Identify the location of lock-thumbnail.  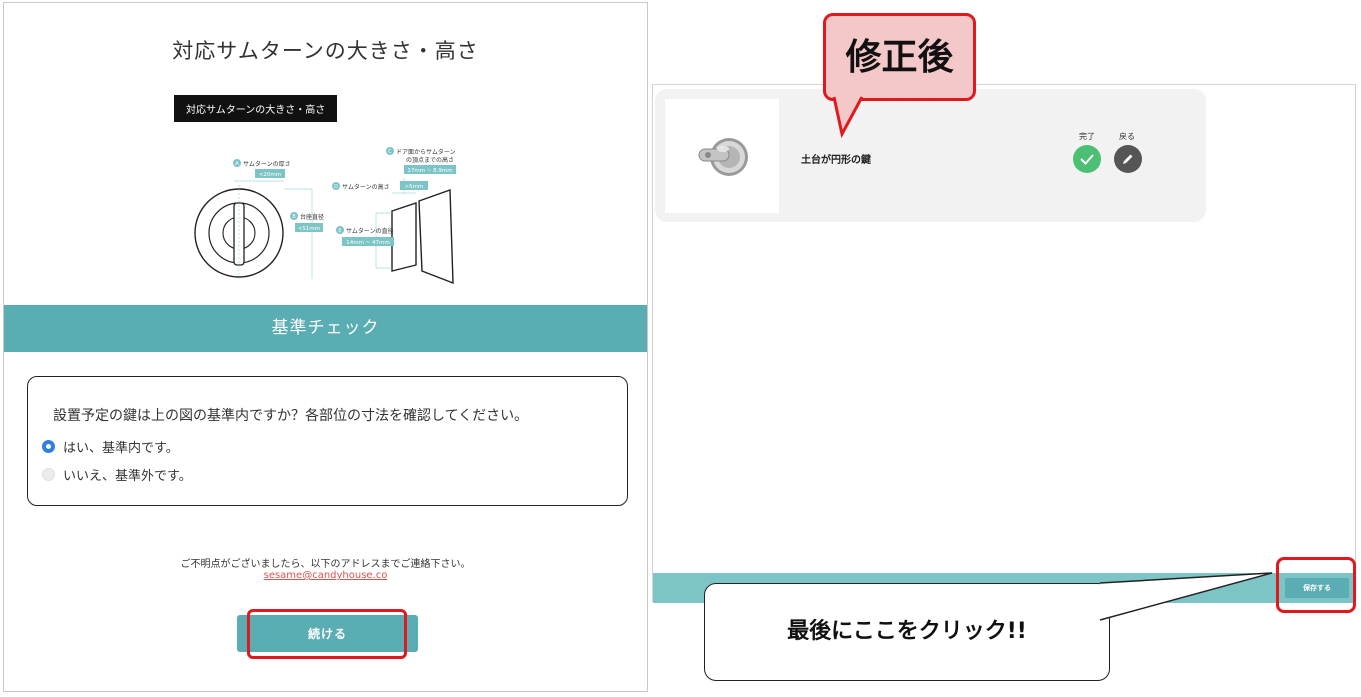
(722, 156).